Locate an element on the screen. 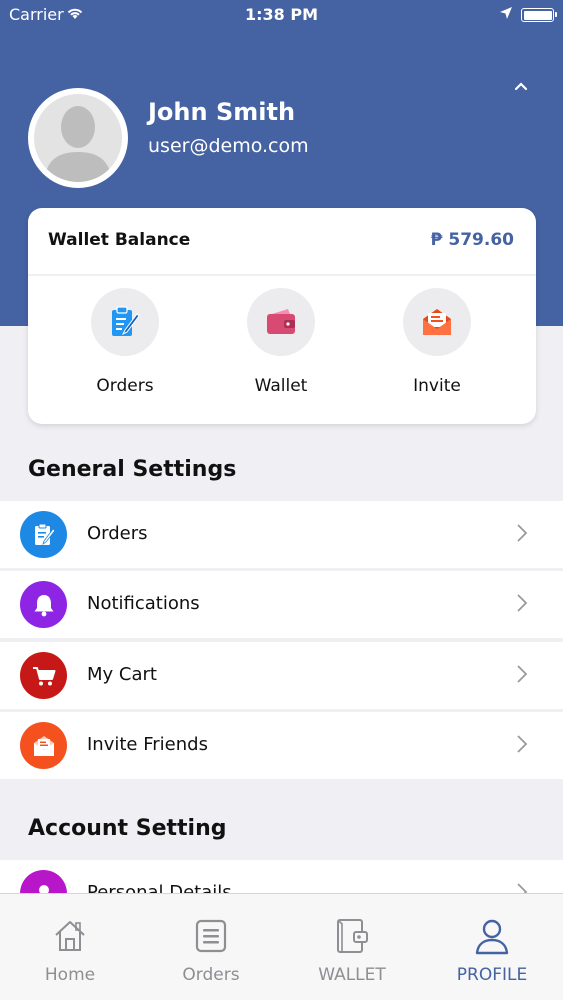  settings-row-my-cart: My Cart is located at coordinates (281, 675).